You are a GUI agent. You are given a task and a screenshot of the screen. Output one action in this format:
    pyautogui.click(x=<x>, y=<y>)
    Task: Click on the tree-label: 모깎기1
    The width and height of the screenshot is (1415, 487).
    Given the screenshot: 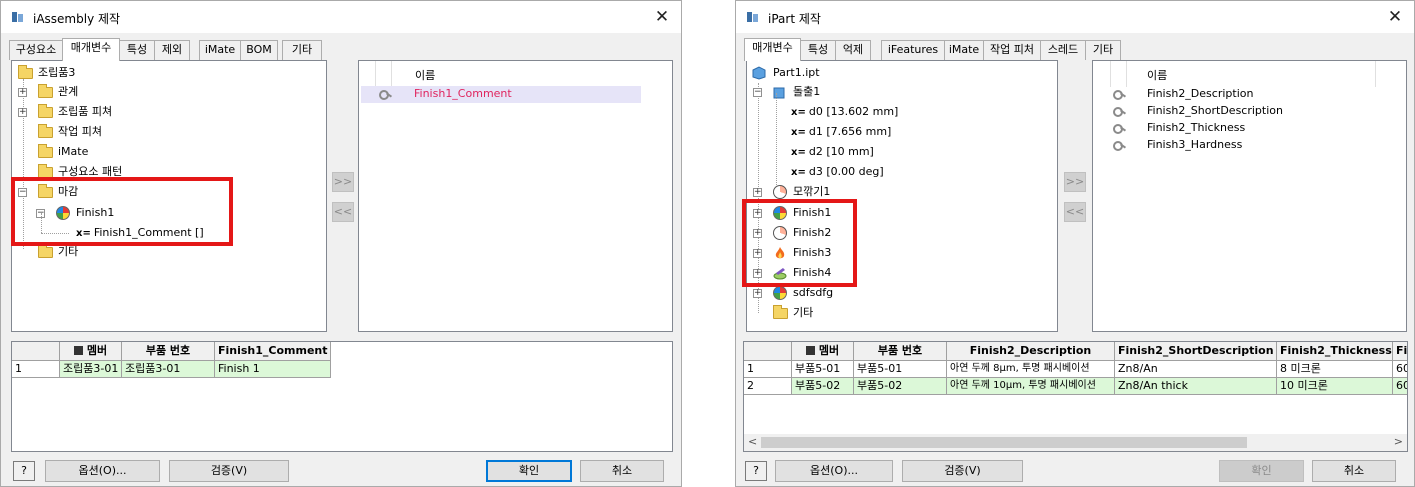 What is the action you would take?
    pyautogui.click(x=812, y=191)
    